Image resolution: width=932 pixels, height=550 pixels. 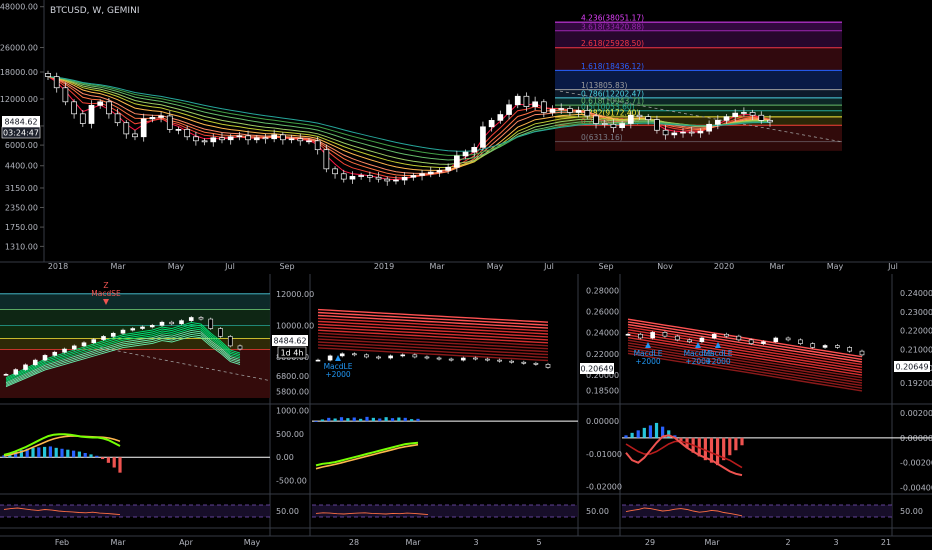 I want to click on countdown-label: 03:24:47, so click(x=21, y=133).